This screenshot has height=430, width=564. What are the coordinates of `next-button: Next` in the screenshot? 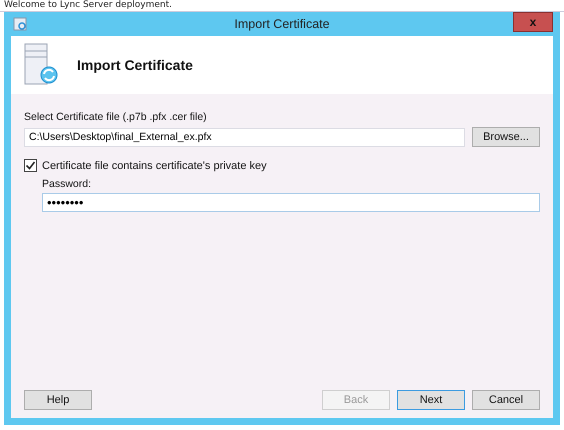 It's located at (431, 400).